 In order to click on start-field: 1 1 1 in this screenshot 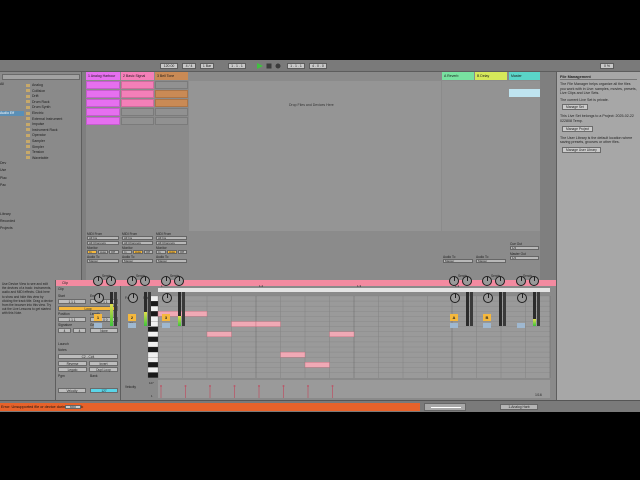, I will do `click(72, 301)`.